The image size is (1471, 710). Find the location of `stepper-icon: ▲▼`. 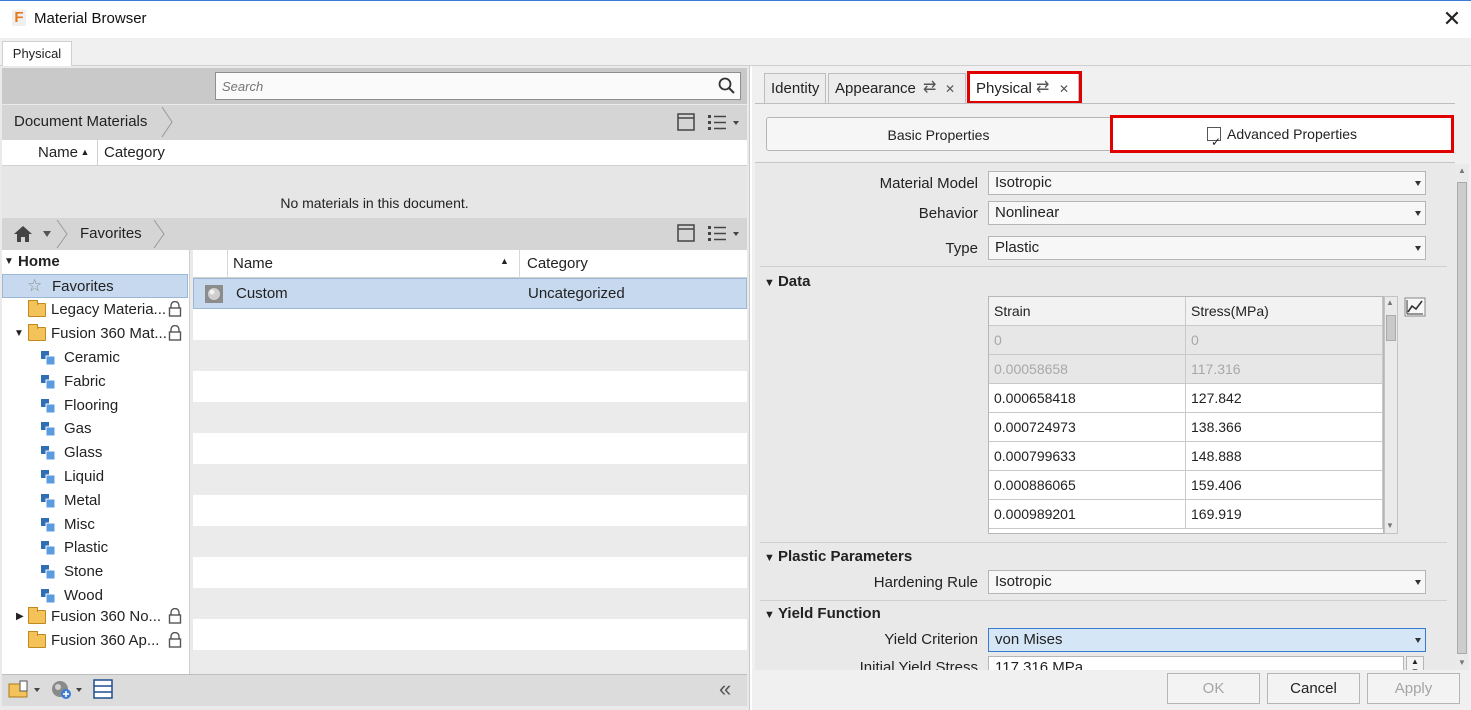

stepper-icon: ▲▼ is located at coordinates (1415, 663).